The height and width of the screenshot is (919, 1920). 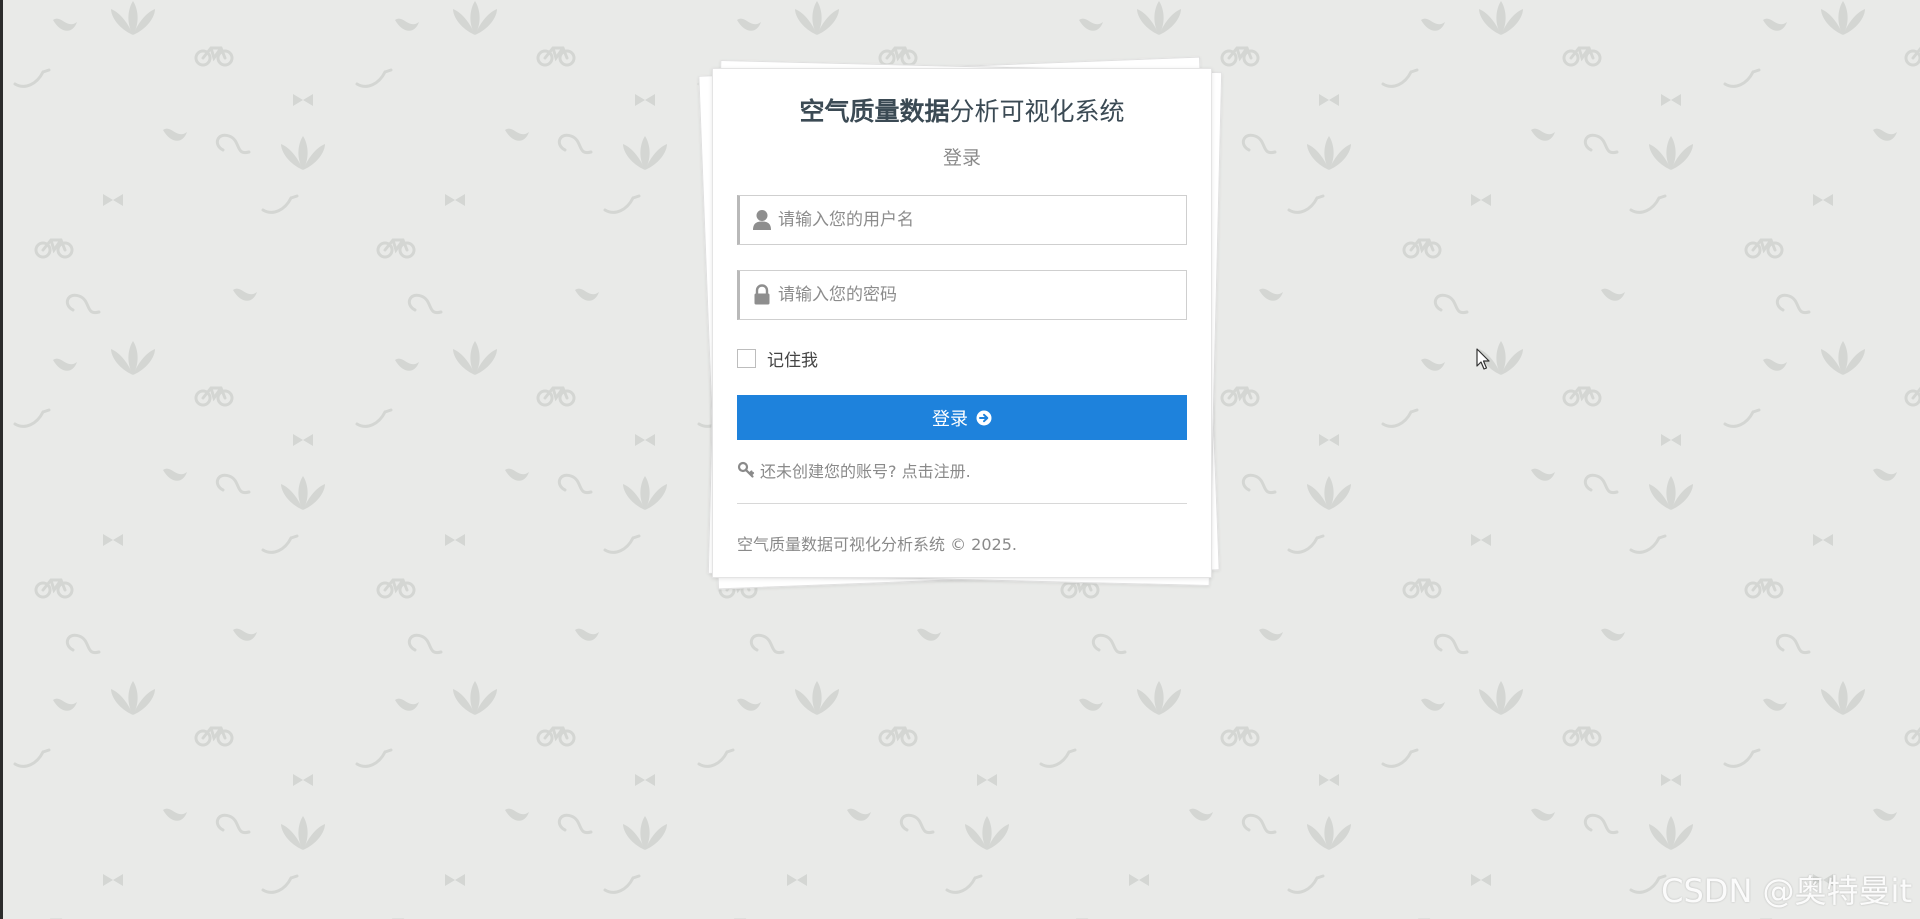 I want to click on watermark: CSDN @奥特曼it, so click(x=1786, y=891).